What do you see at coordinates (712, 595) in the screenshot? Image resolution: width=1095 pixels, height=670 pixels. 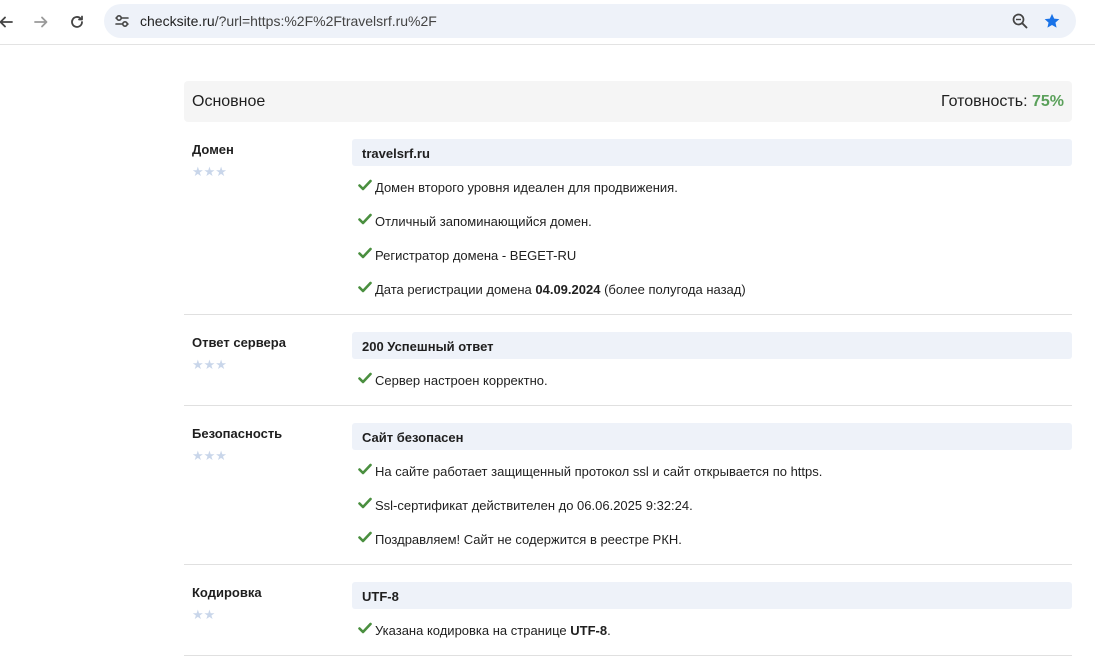 I see `section-value-bar: UTF-8` at bounding box center [712, 595].